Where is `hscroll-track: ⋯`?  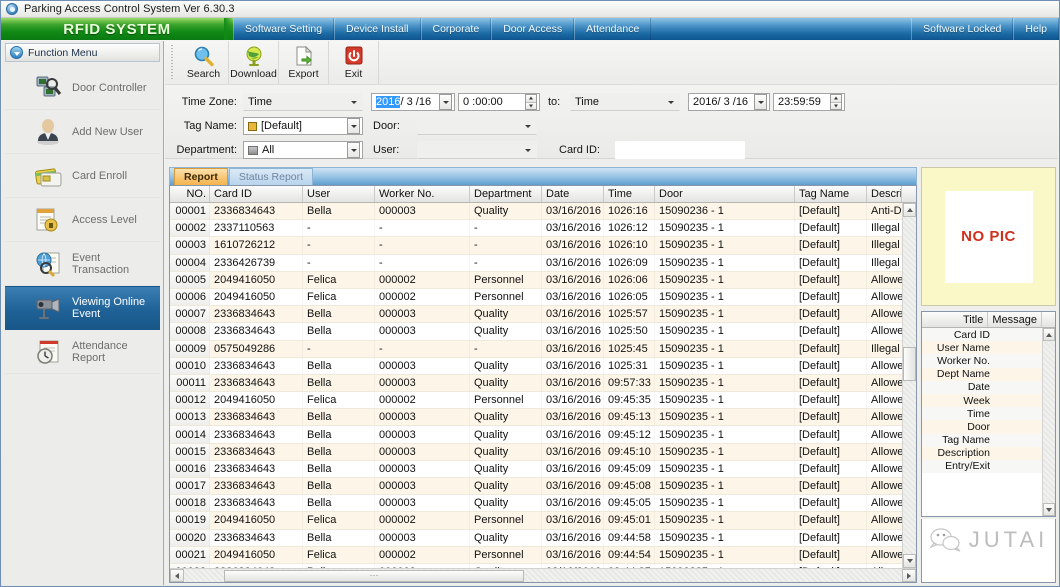 hscroll-track: ⋯ is located at coordinates (543, 575).